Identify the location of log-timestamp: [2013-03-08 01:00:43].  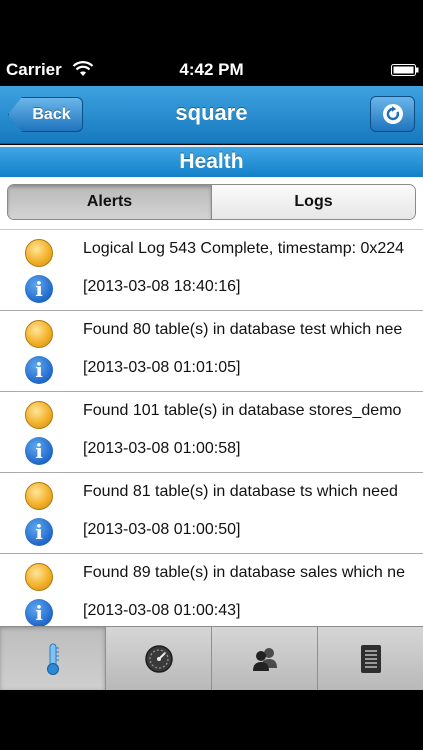
(162, 610).